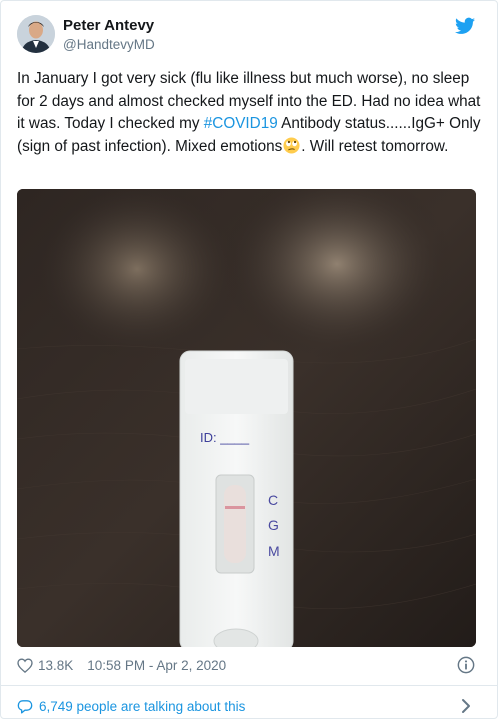 Image resolution: width=498 pixels, height=719 pixels. I want to click on author-avatar, so click(36, 34).